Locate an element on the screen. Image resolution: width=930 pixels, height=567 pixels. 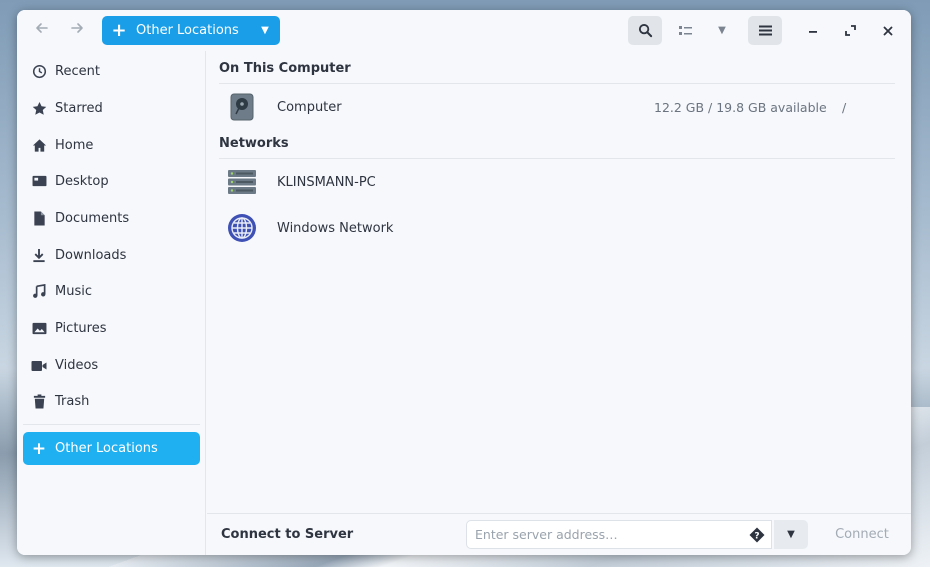
view-toggle-button is located at coordinates (686, 30).